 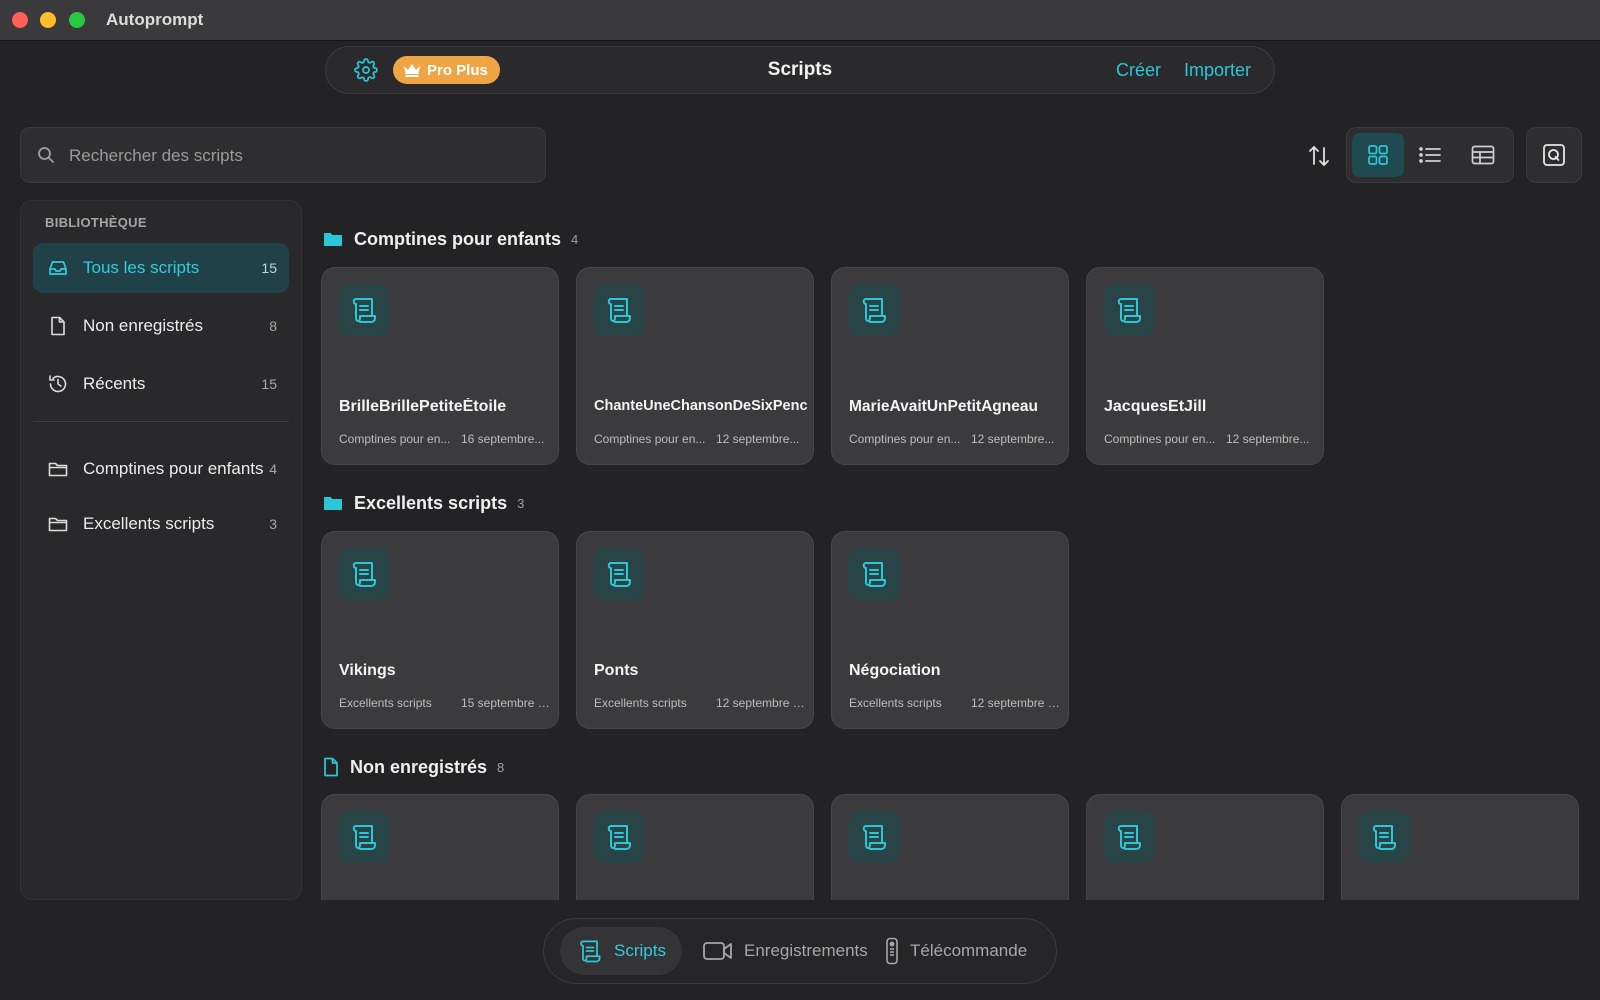 I want to click on sidebar-item-folder-comptines: Comptines pour enfants 4, so click(x=161, y=469).